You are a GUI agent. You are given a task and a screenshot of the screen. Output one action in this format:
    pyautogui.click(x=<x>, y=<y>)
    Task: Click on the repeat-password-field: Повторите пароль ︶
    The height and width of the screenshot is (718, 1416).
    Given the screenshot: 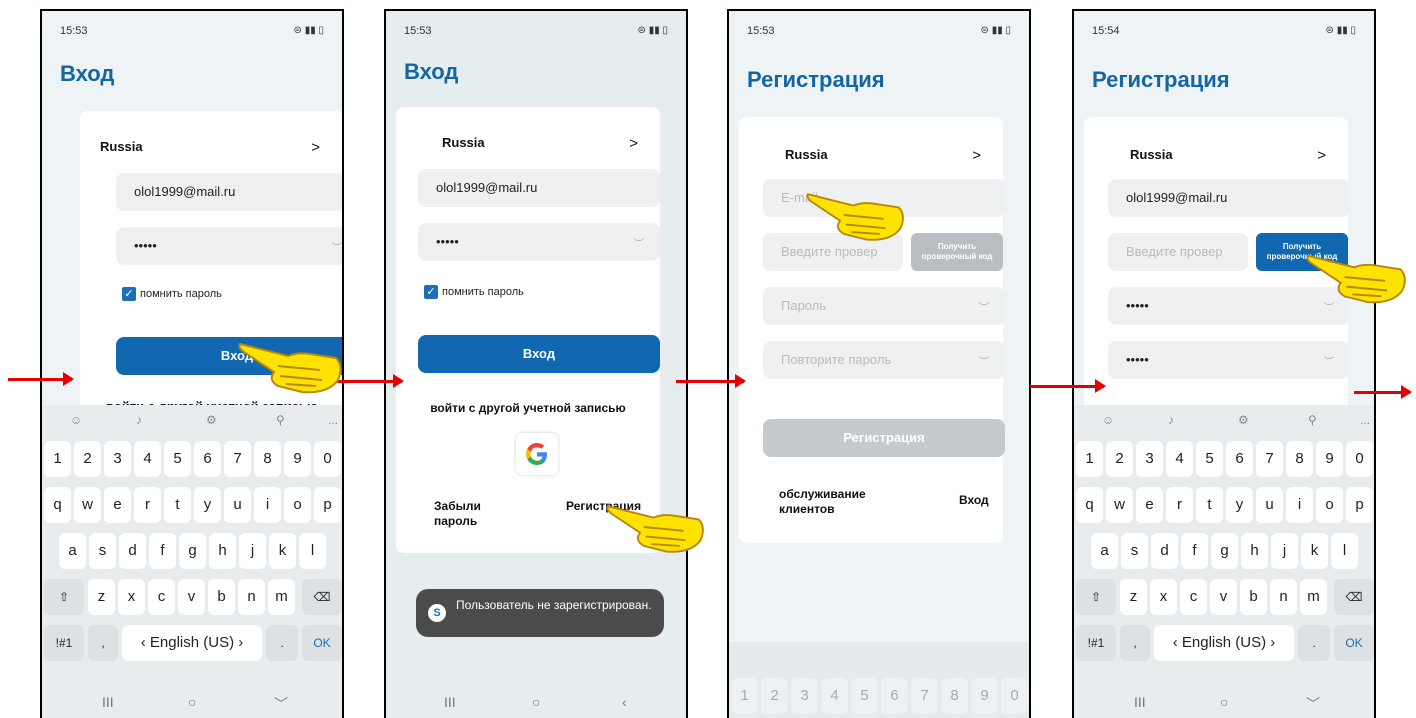 What is the action you would take?
    pyautogui.click(x=884, y=360)
    